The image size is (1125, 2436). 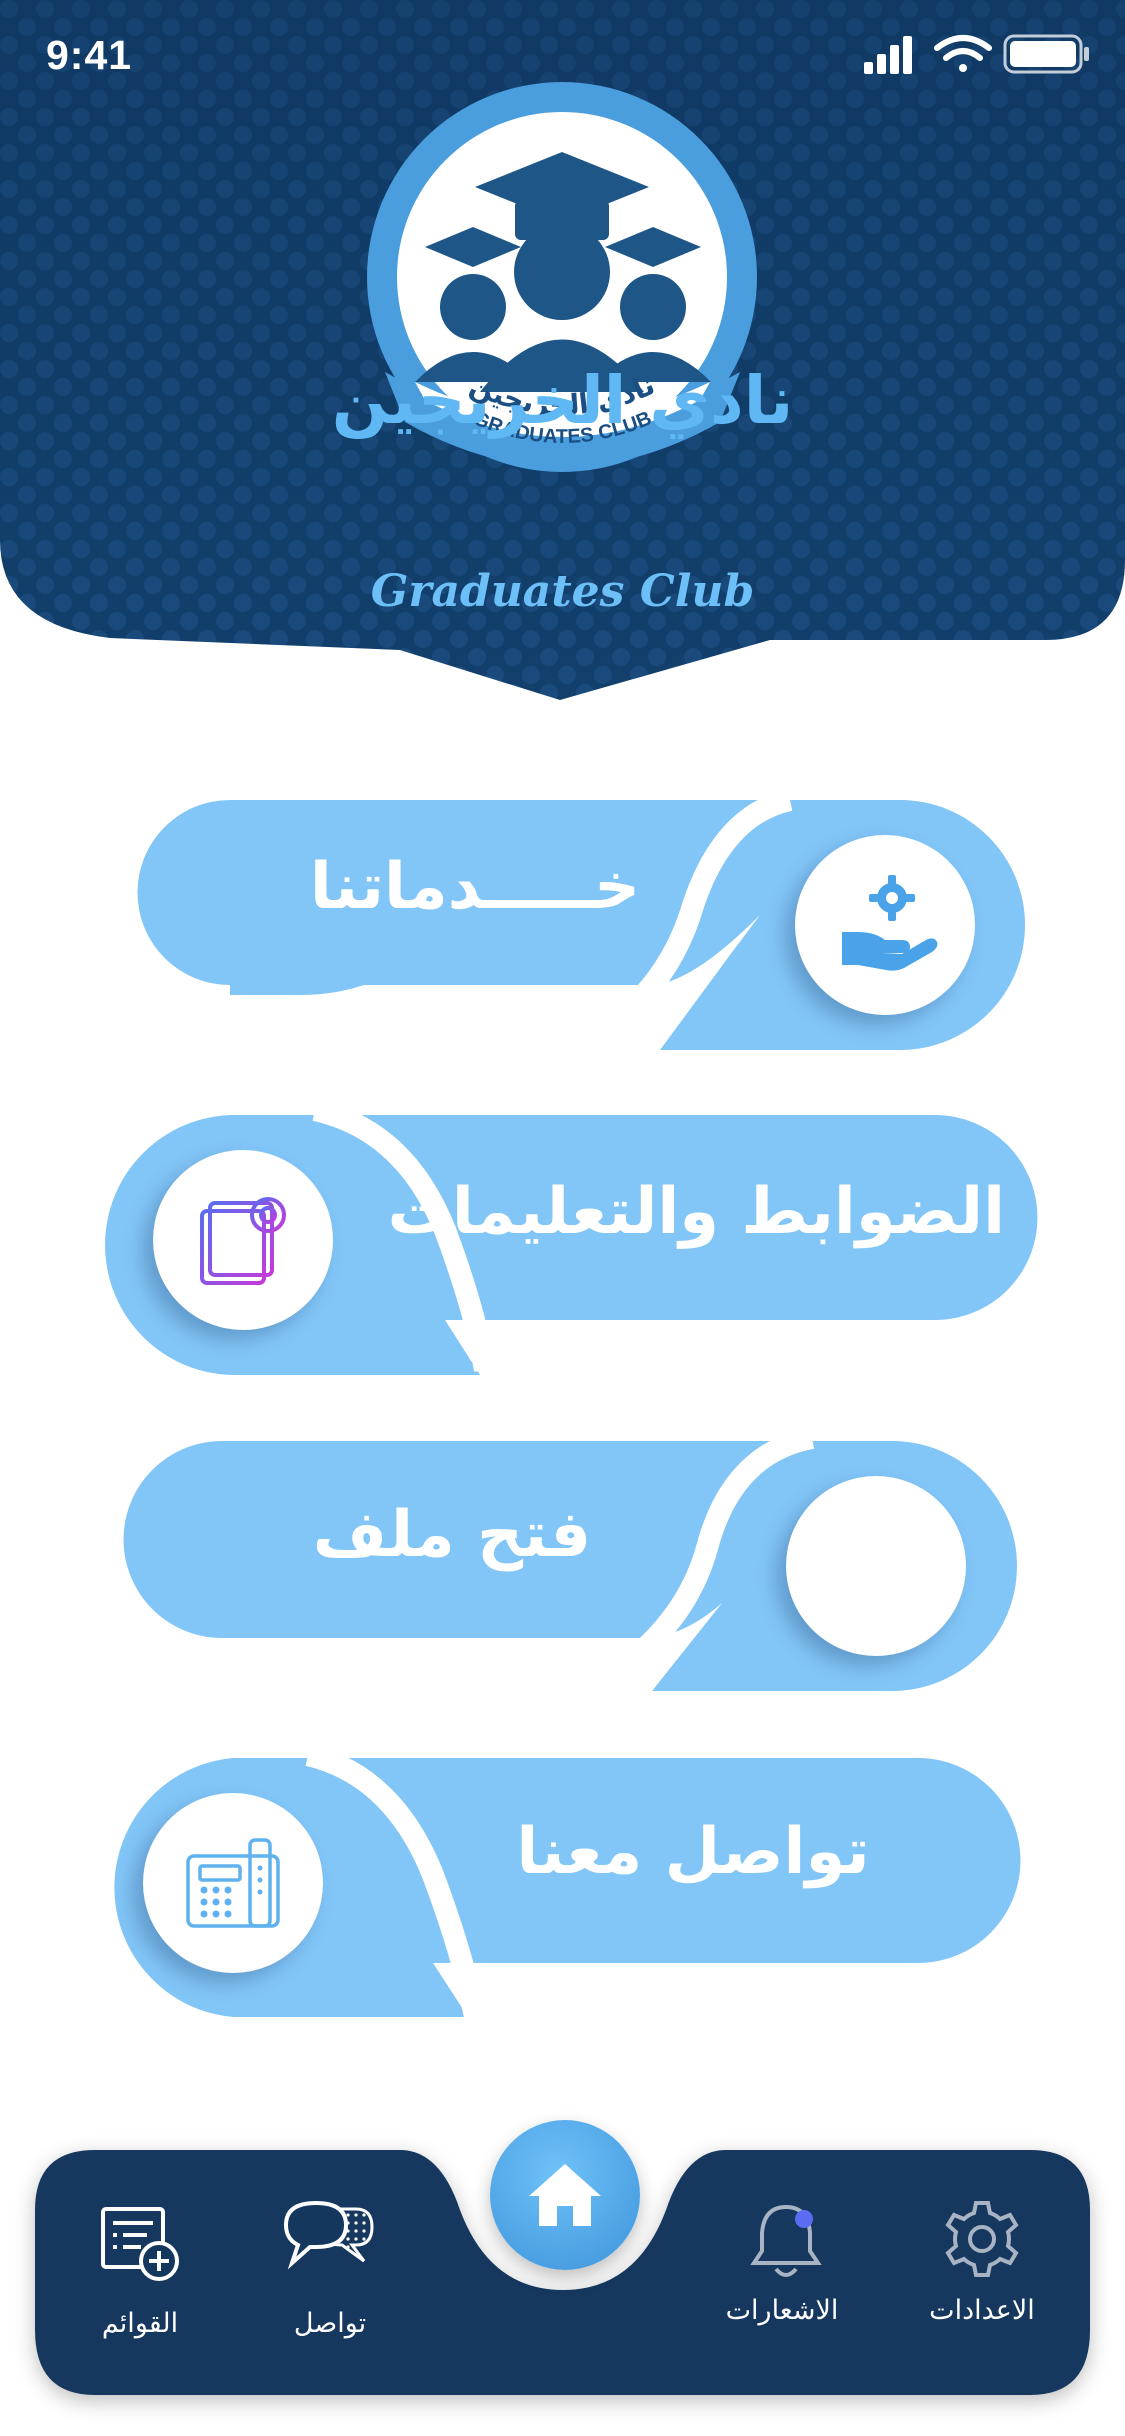 I want to click on list-add-icon, so click(x=140, y=2243).